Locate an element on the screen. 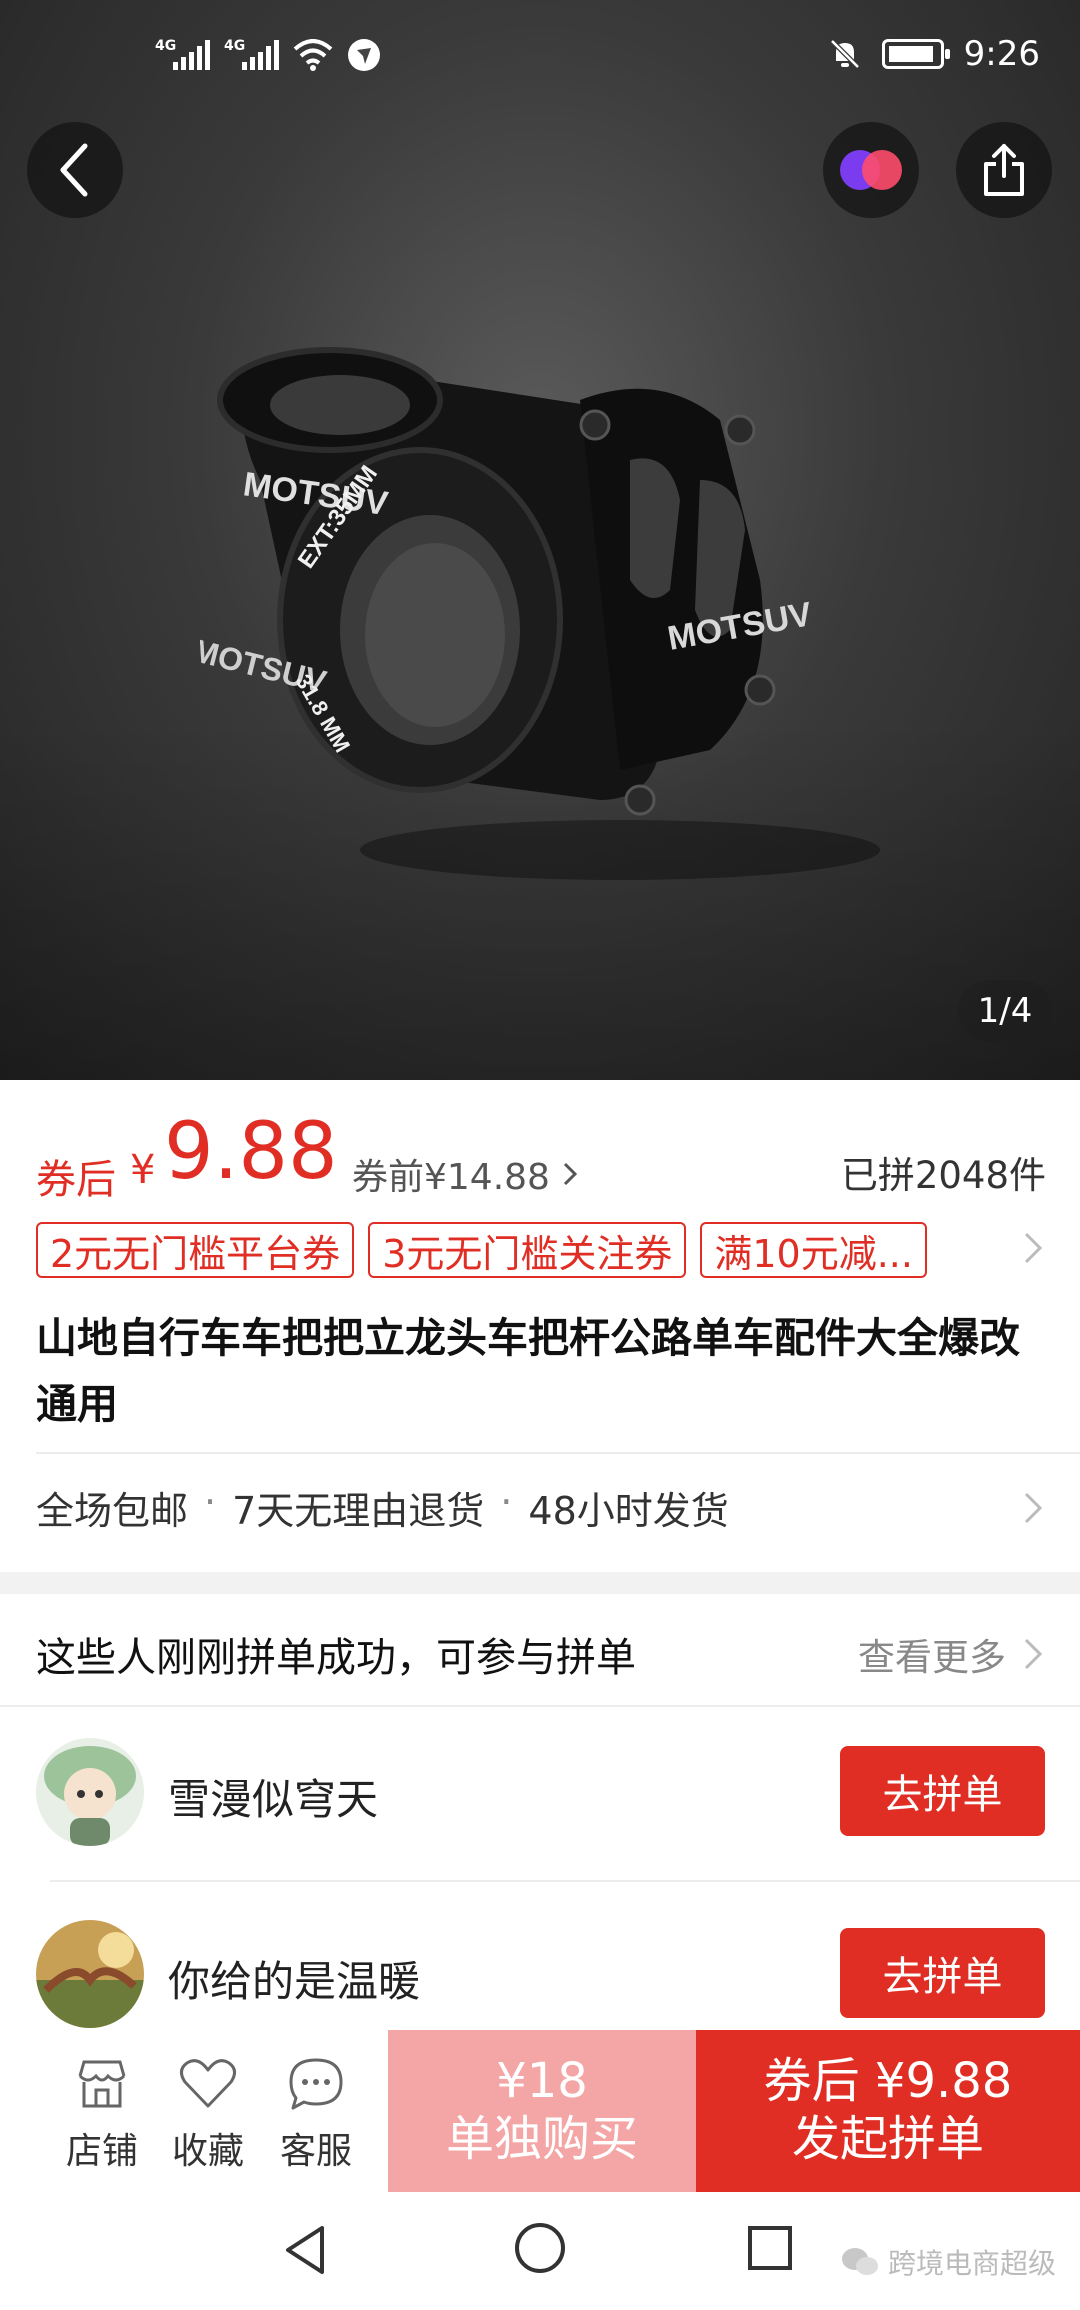  back-button is located at coordinates (75, 170).